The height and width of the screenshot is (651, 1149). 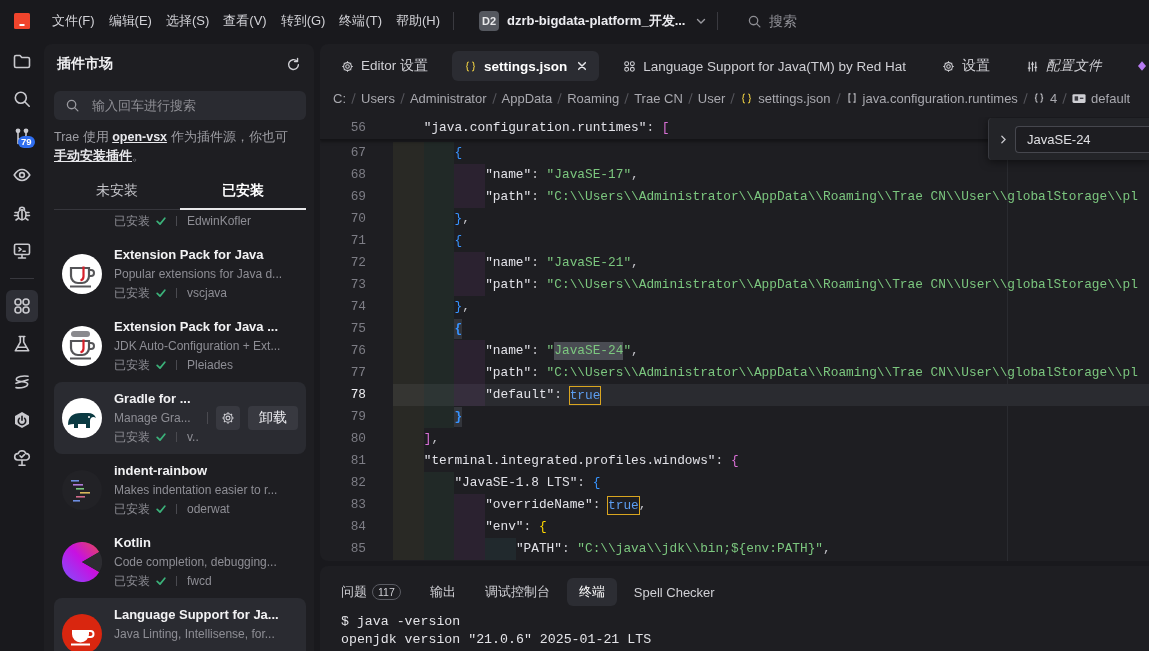 I want to click on extension-item: 已安装 EdwinKofler, so click(x=180, y=225).